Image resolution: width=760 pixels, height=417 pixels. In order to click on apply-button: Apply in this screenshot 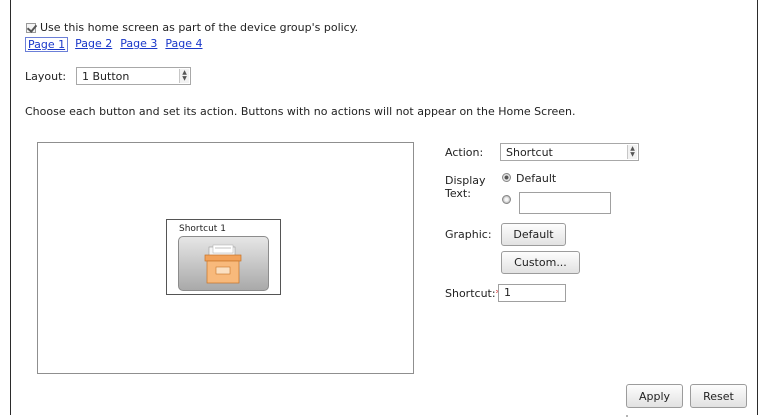, I will do `click(654, 396)`.